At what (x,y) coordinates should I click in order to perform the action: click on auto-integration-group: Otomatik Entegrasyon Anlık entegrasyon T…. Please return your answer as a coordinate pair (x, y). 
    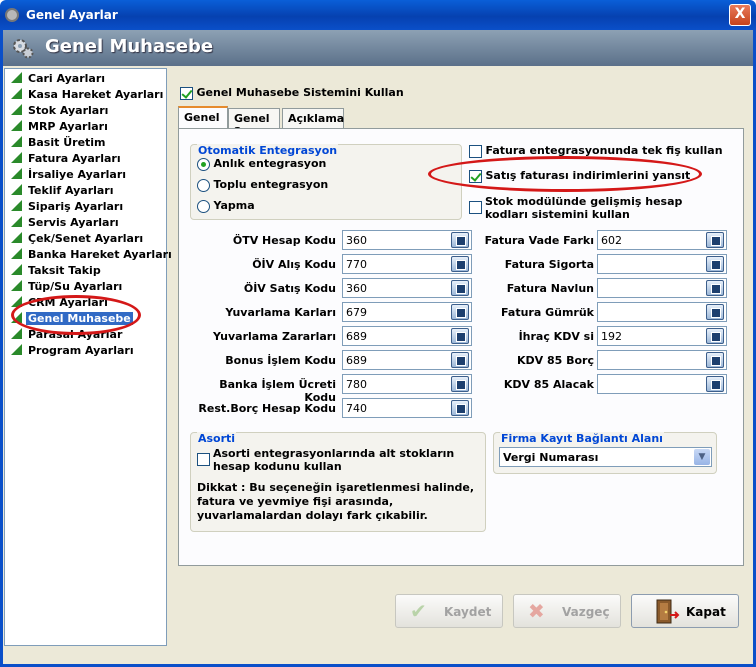
    Looking at the image, I should click on (326, 182).